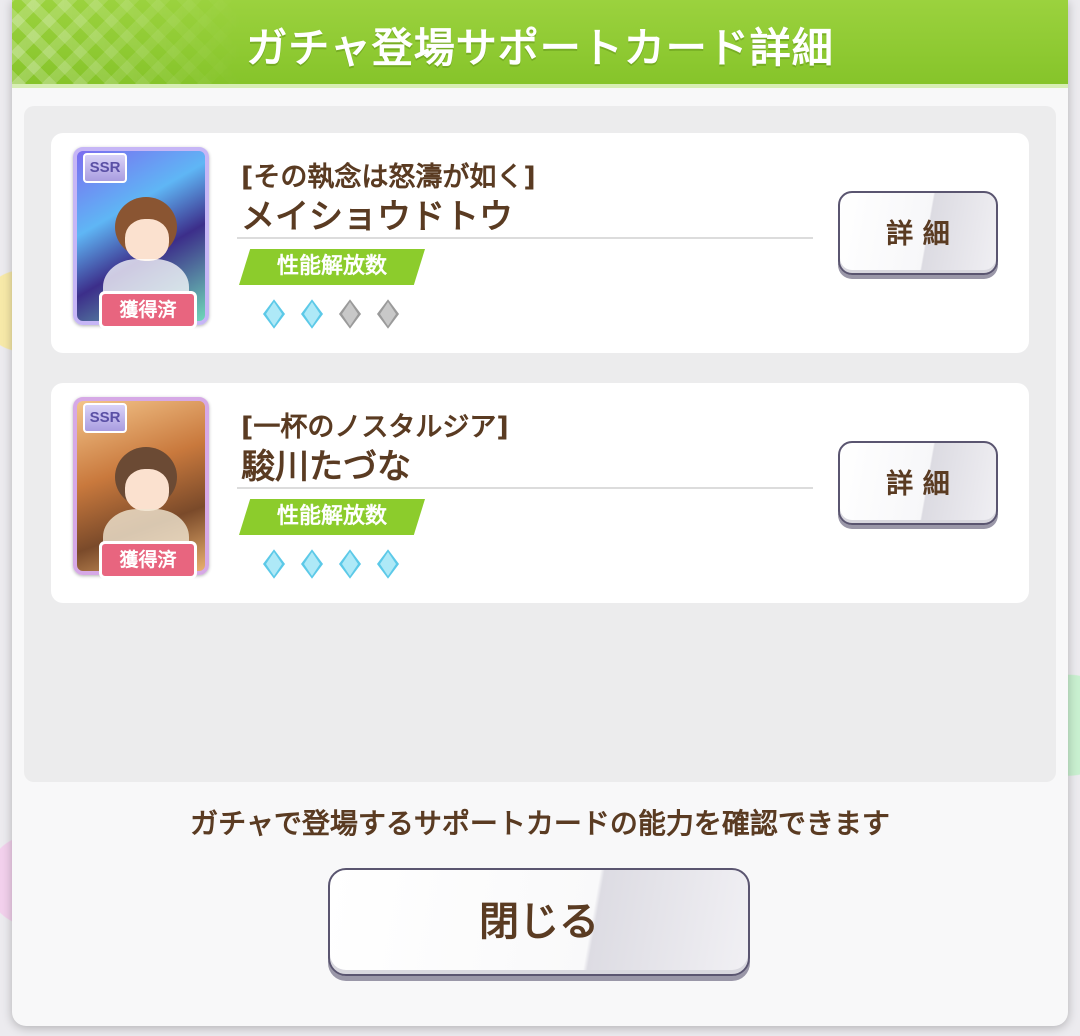 This screenshot has height=1036, width=1080. I want to click on card-name: メイショウドトウ, so click(377, 217).